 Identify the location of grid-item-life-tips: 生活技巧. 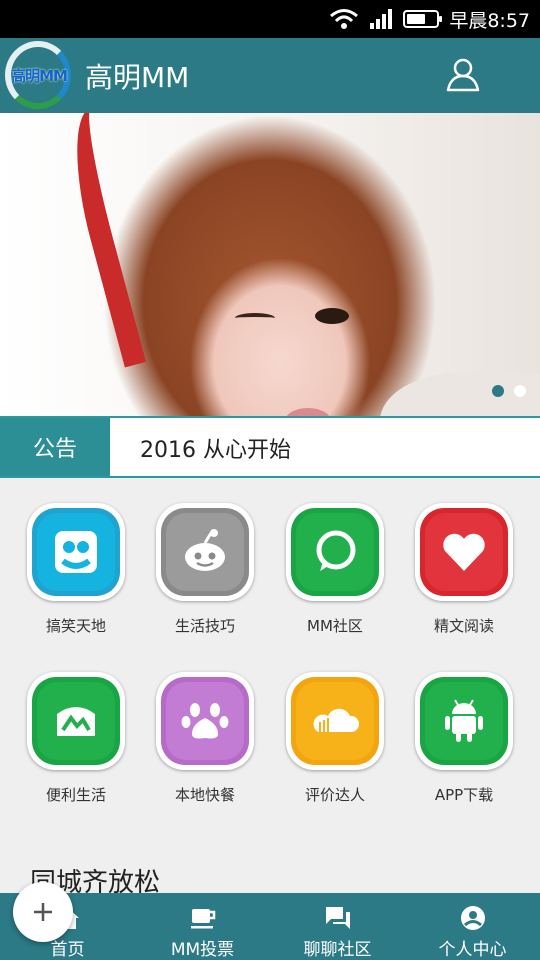
(205, 569).